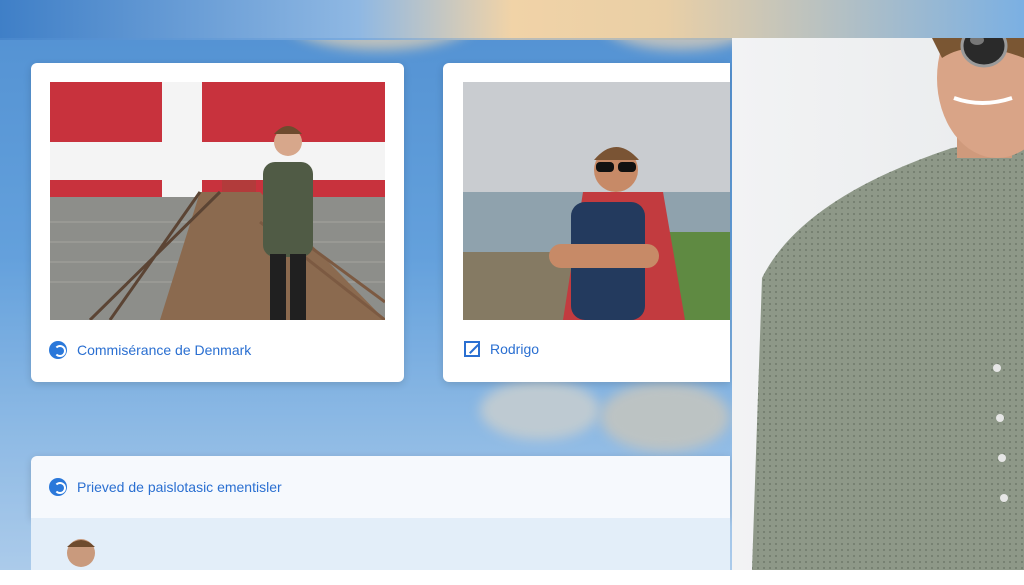 The image size is (1024, 585). Describe the element at coordinates (380, 487) in the screenshot. I see `bottom-panel-header: Prieved de paislotasic ementisler` at that location.